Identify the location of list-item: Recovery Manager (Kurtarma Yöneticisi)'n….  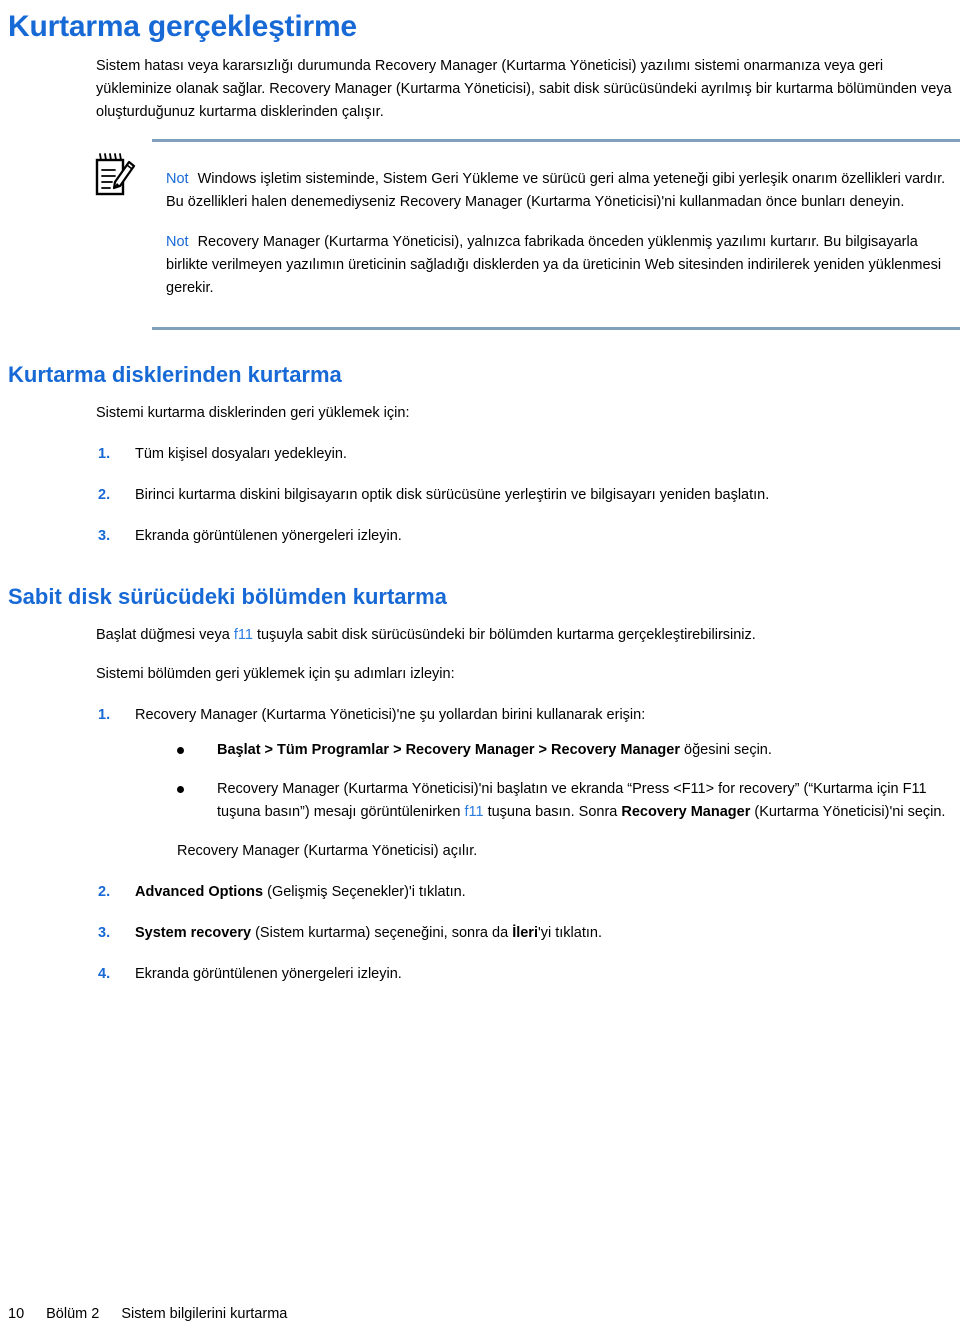
(565, 801).